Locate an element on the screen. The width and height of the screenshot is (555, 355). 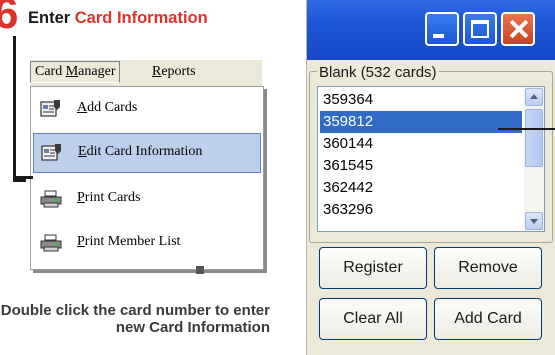
step-title-prefix: Enter is located at coordinates (51, 18).